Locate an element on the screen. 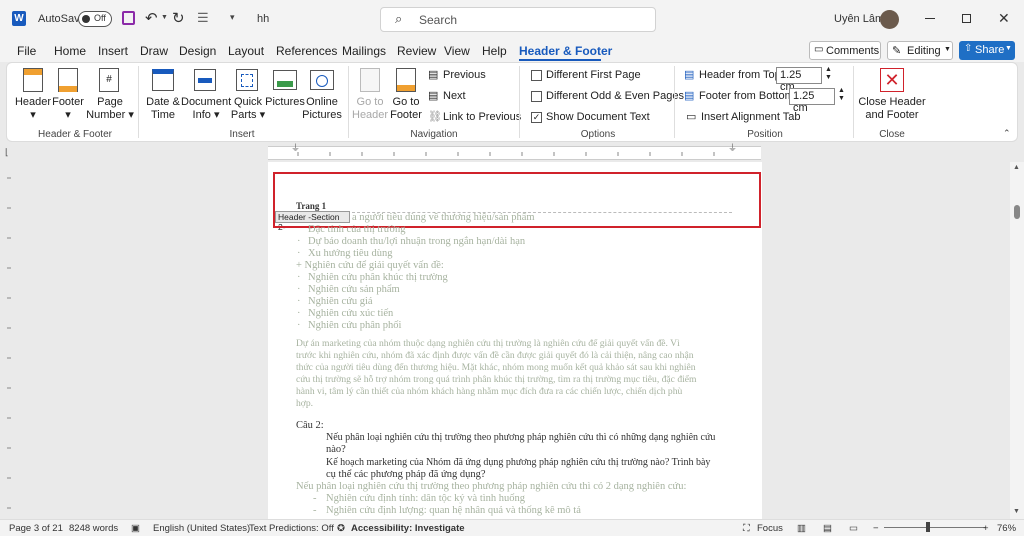  vertical-ruler is located at coordinates (9, 343).